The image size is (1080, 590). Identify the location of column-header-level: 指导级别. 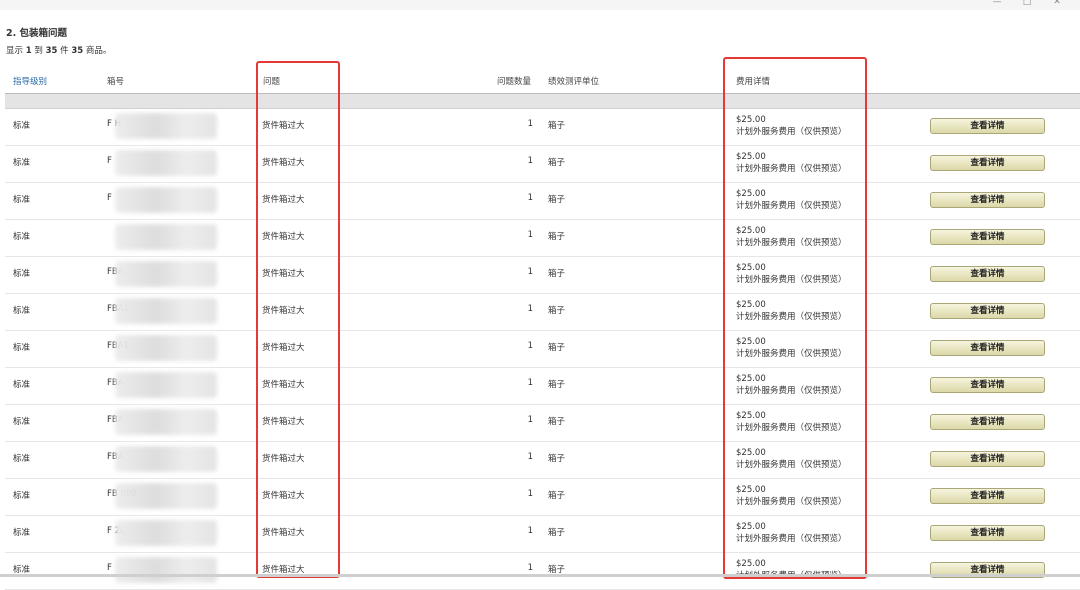
(30, 81).